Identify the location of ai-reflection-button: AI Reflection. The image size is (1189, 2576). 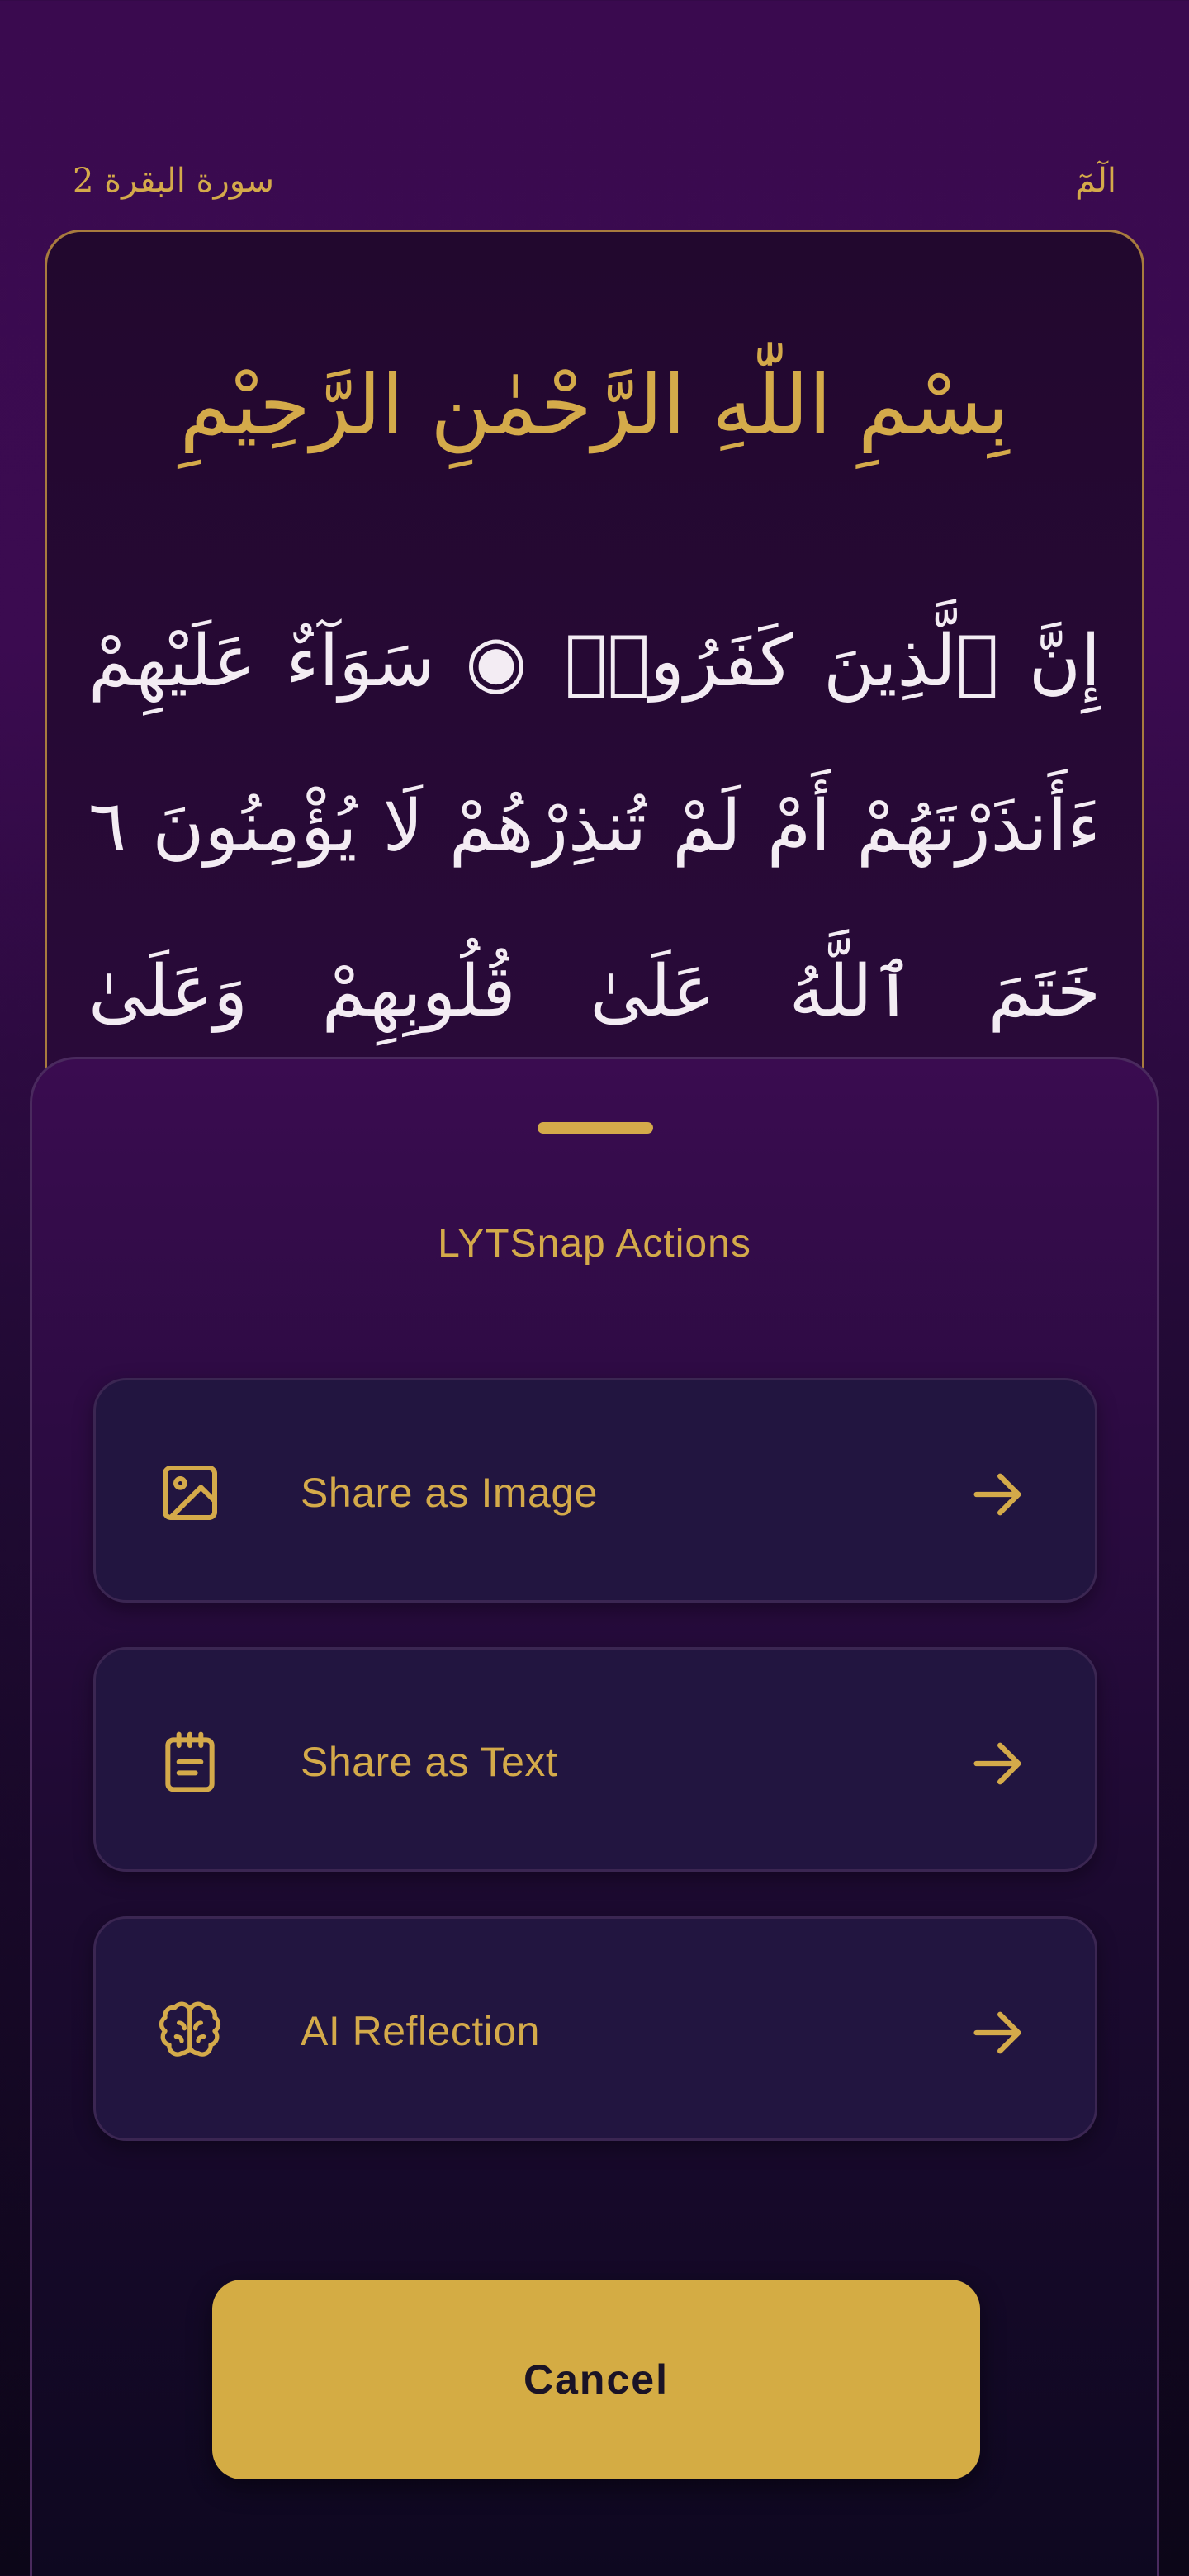
(595, 2028).